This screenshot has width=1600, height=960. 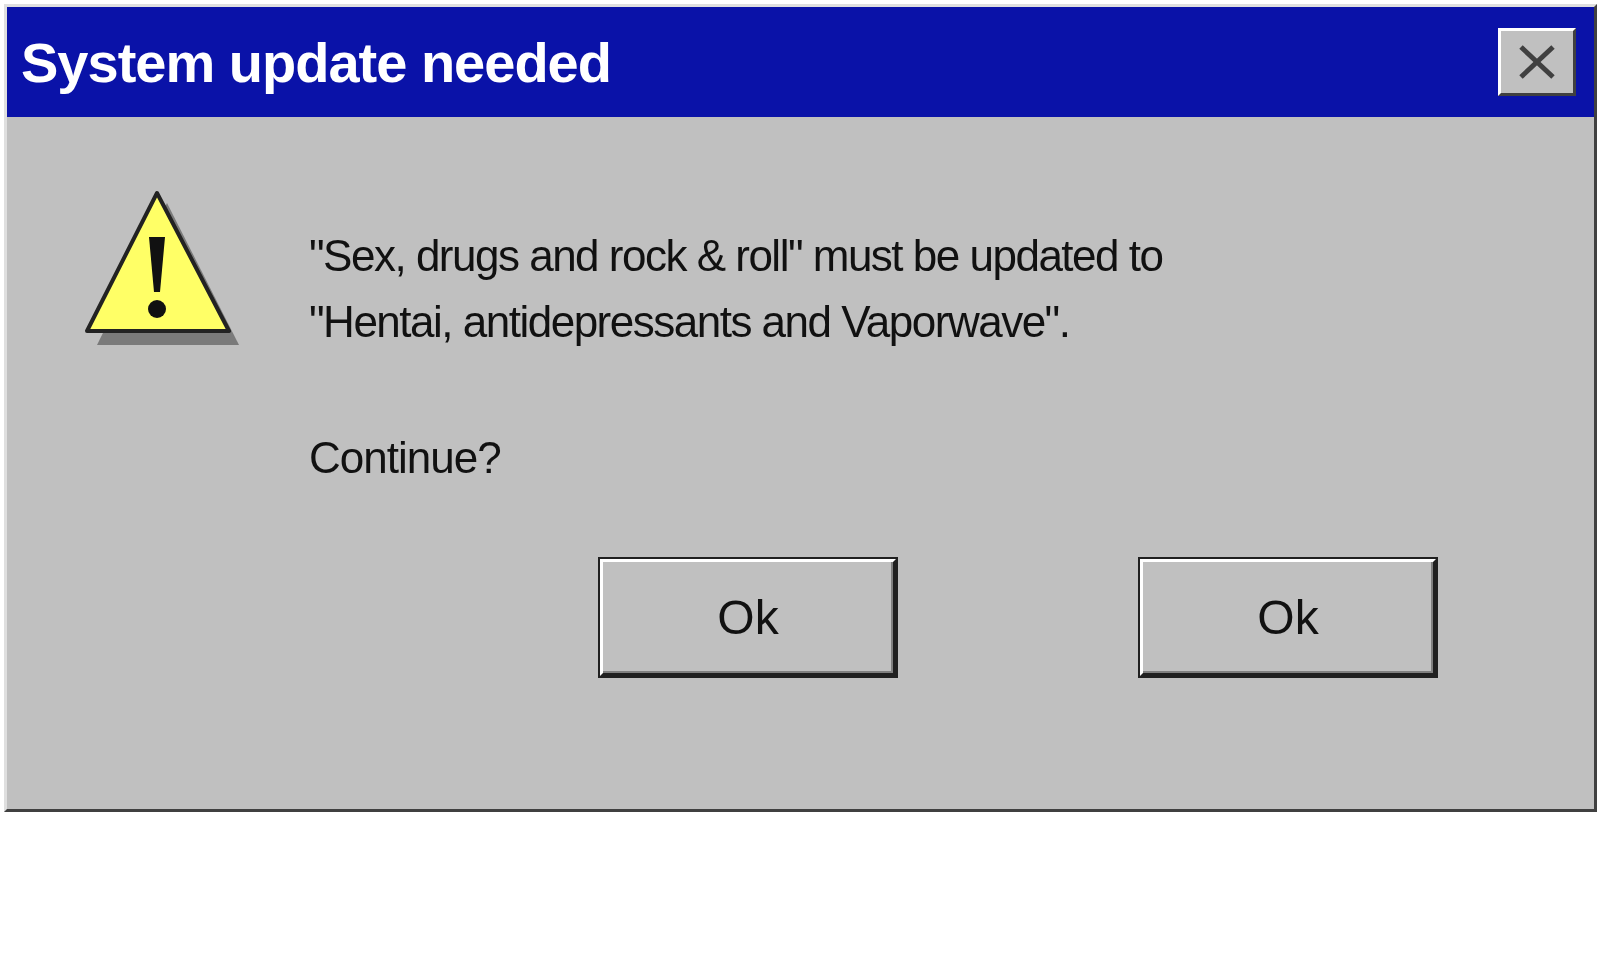 I want to click on close-button, so click(x=1537, y=62).